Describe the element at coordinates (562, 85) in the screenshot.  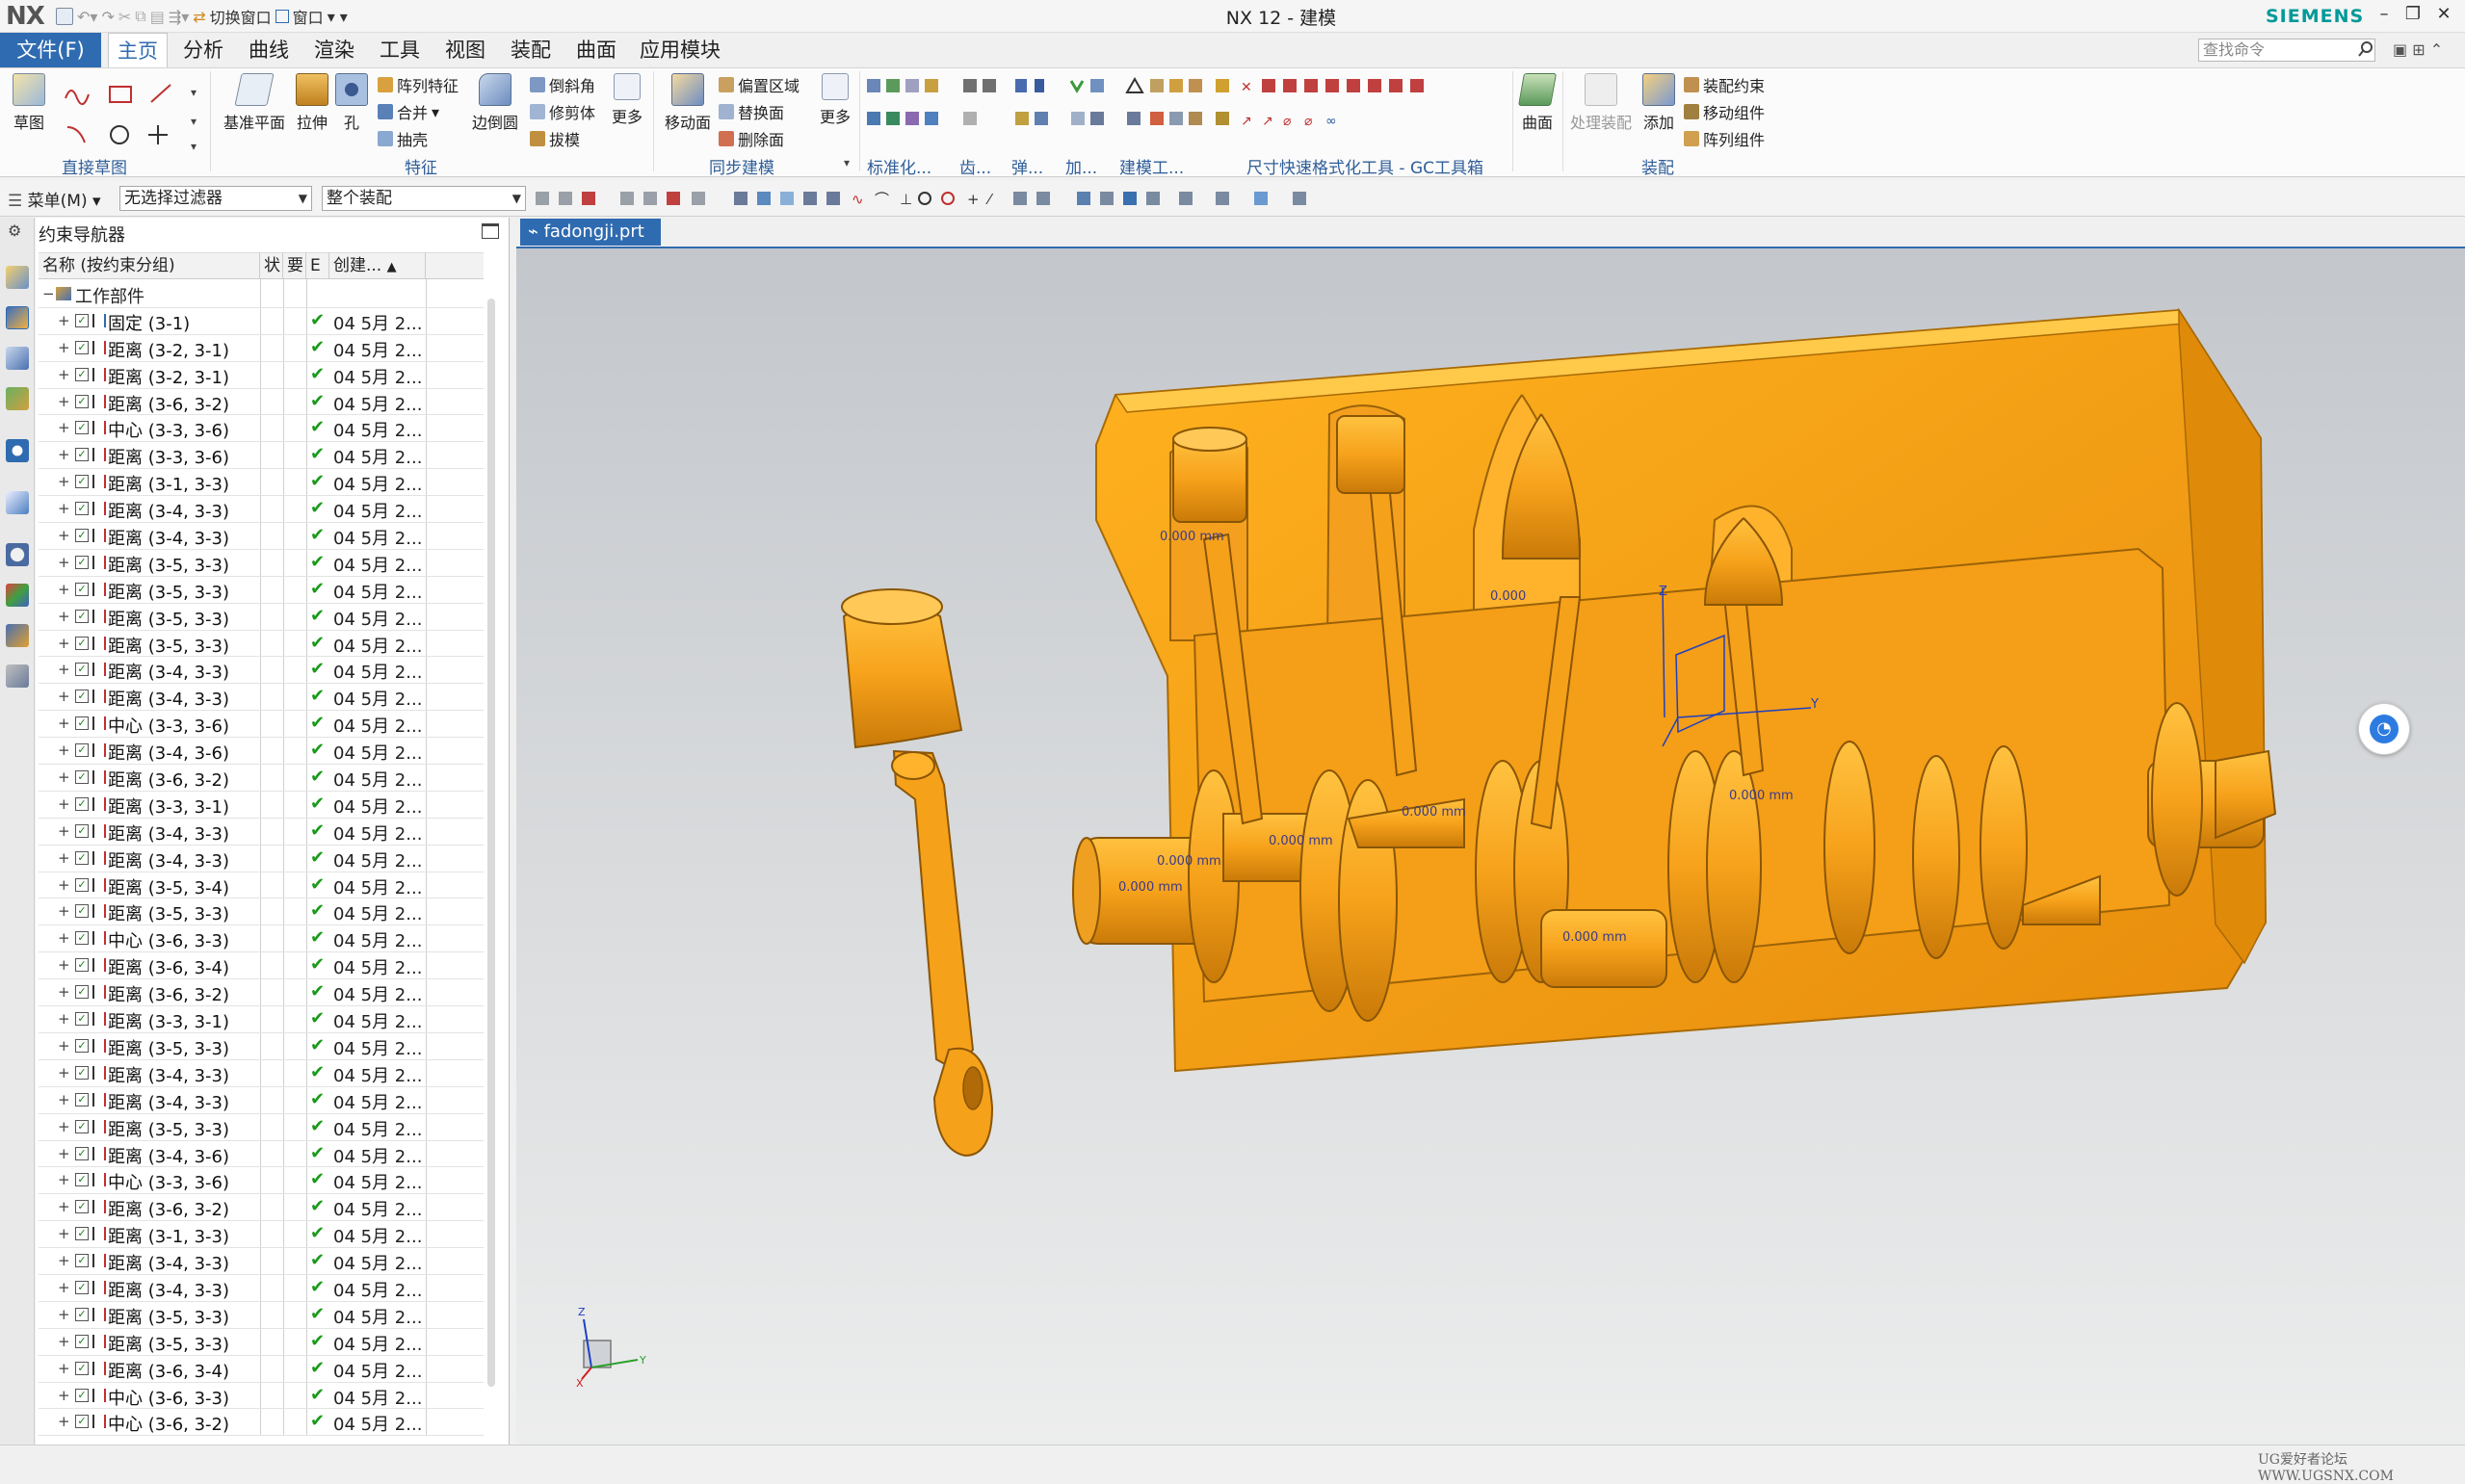
I see `chamfer-button: 倒斜角` at that location.